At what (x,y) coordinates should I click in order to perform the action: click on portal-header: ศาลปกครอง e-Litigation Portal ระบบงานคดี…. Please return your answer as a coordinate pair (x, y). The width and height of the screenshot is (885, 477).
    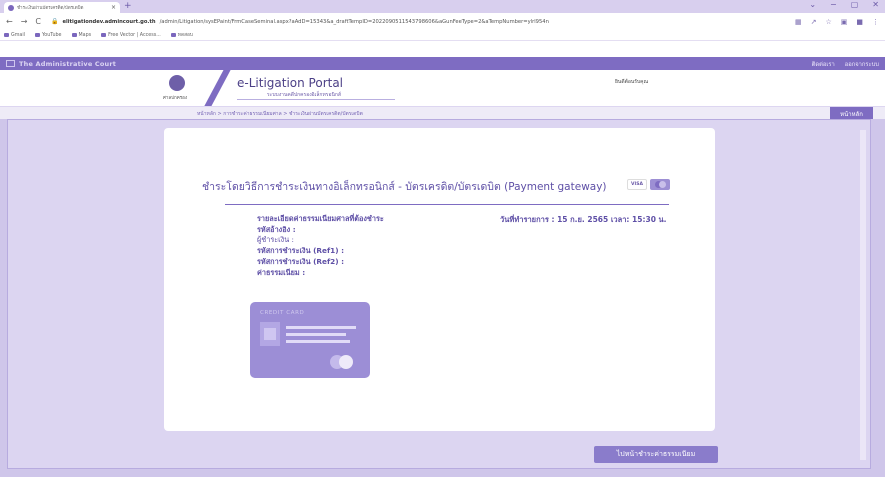
    Looking at the image, I should click on (442, 88).